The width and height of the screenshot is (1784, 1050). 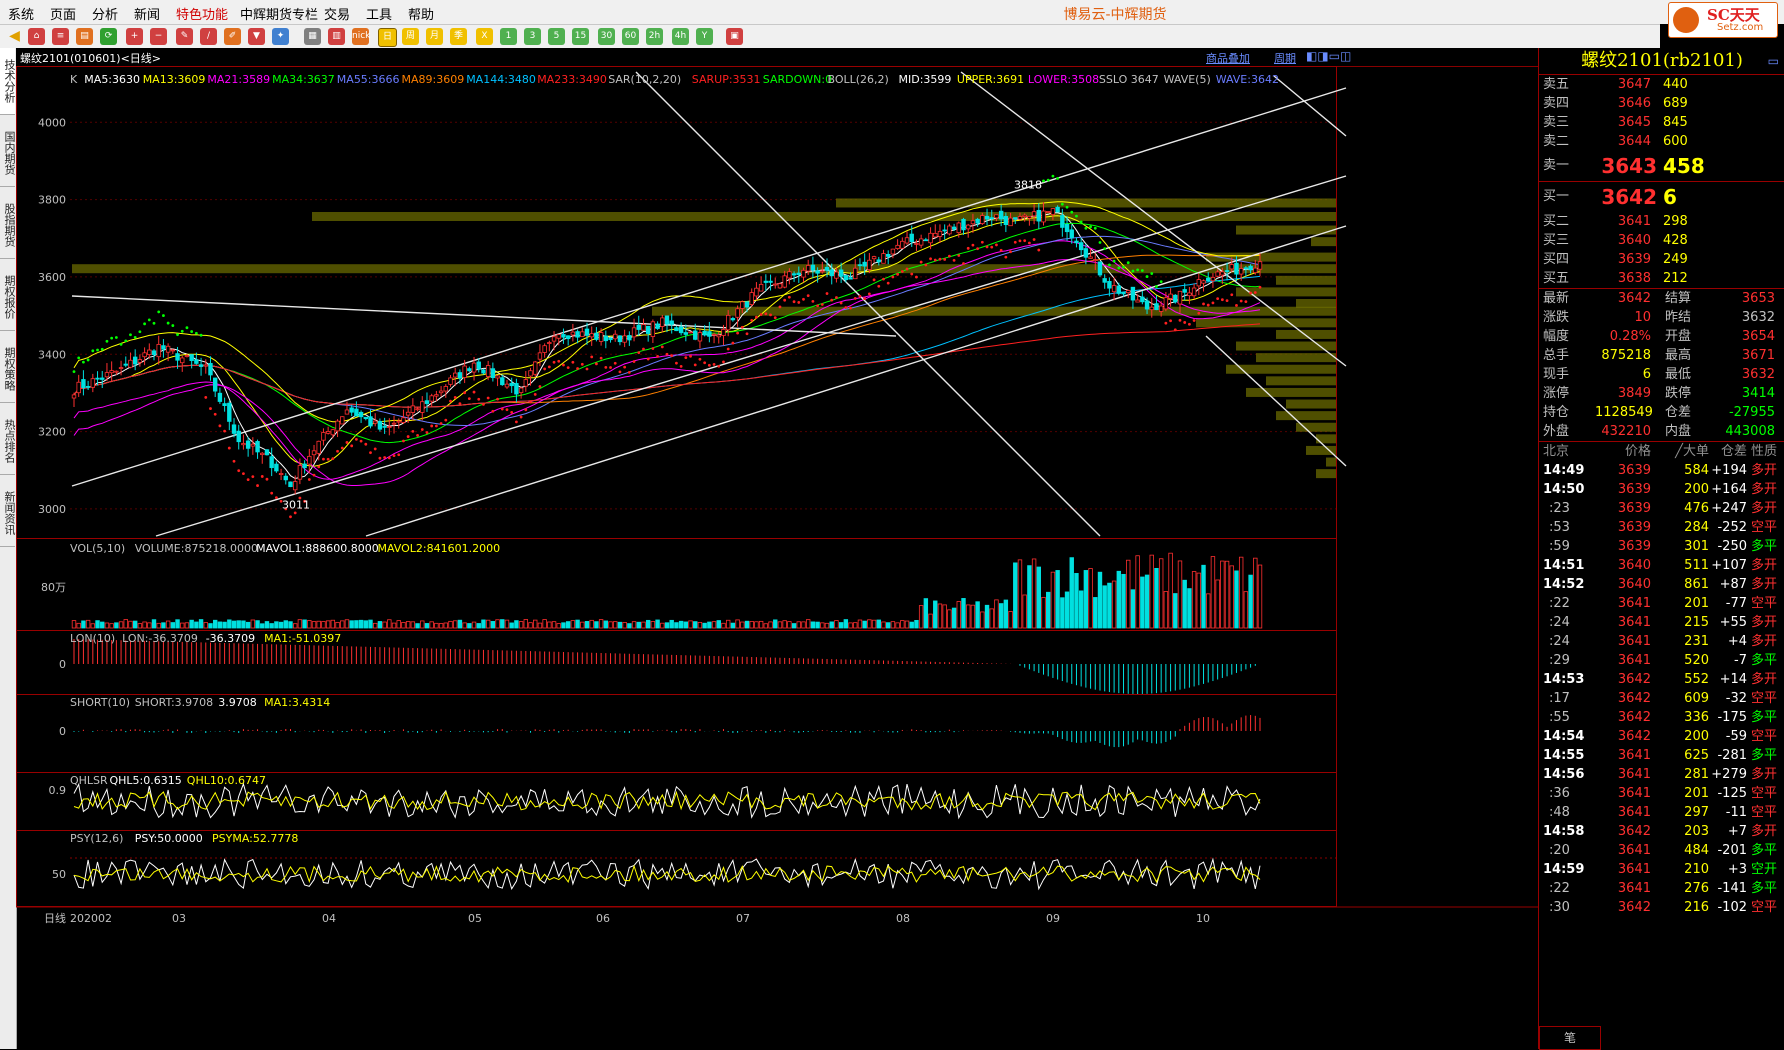 I want to click on menu-news: 新闻, so click(x=147, y=13).